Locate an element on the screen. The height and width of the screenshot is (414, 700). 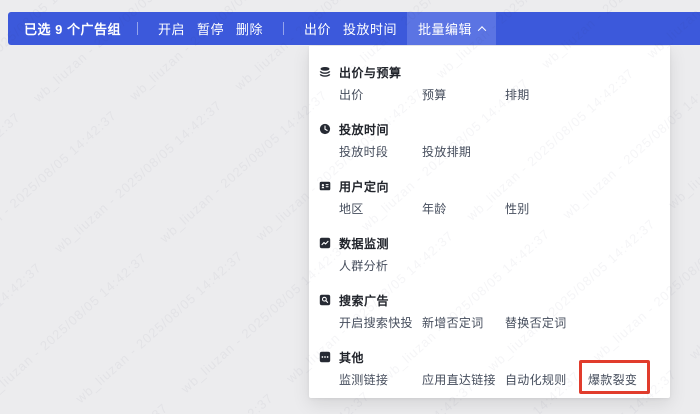
menu-section-items: 地区 年龄 性别 is located at coordinates (504, 209).